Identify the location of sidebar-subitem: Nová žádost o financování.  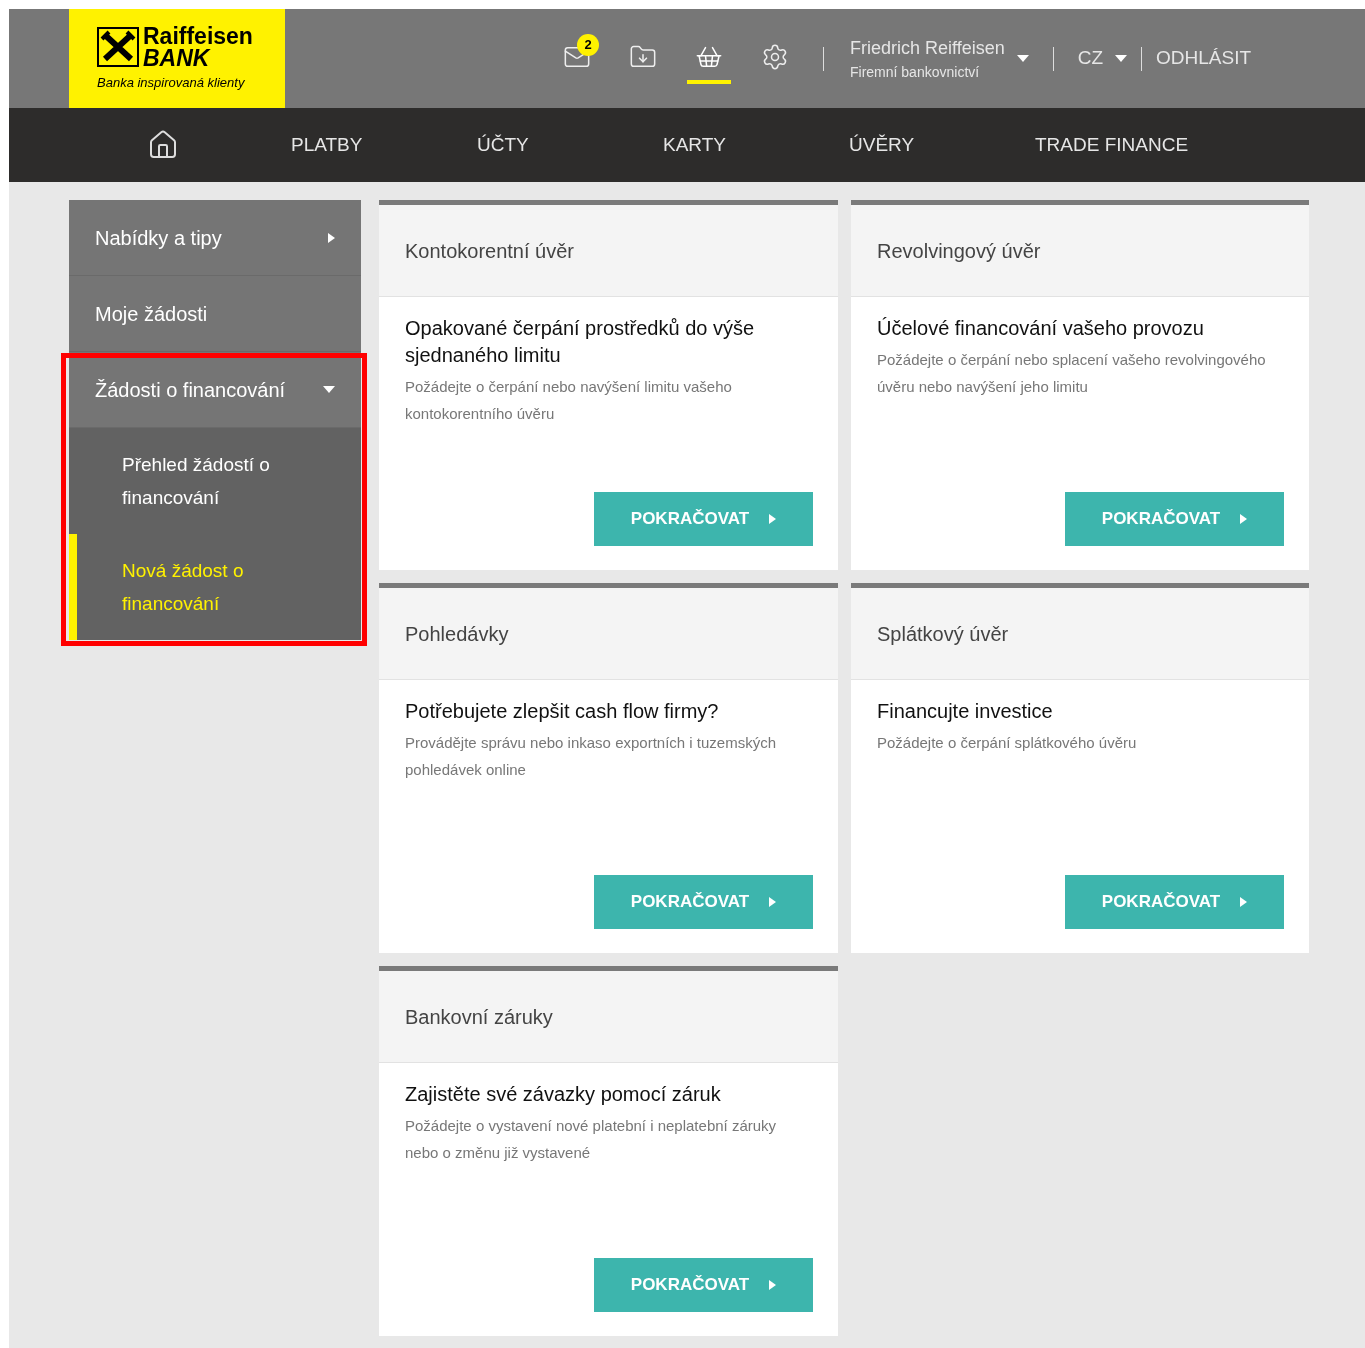
(215, 587).